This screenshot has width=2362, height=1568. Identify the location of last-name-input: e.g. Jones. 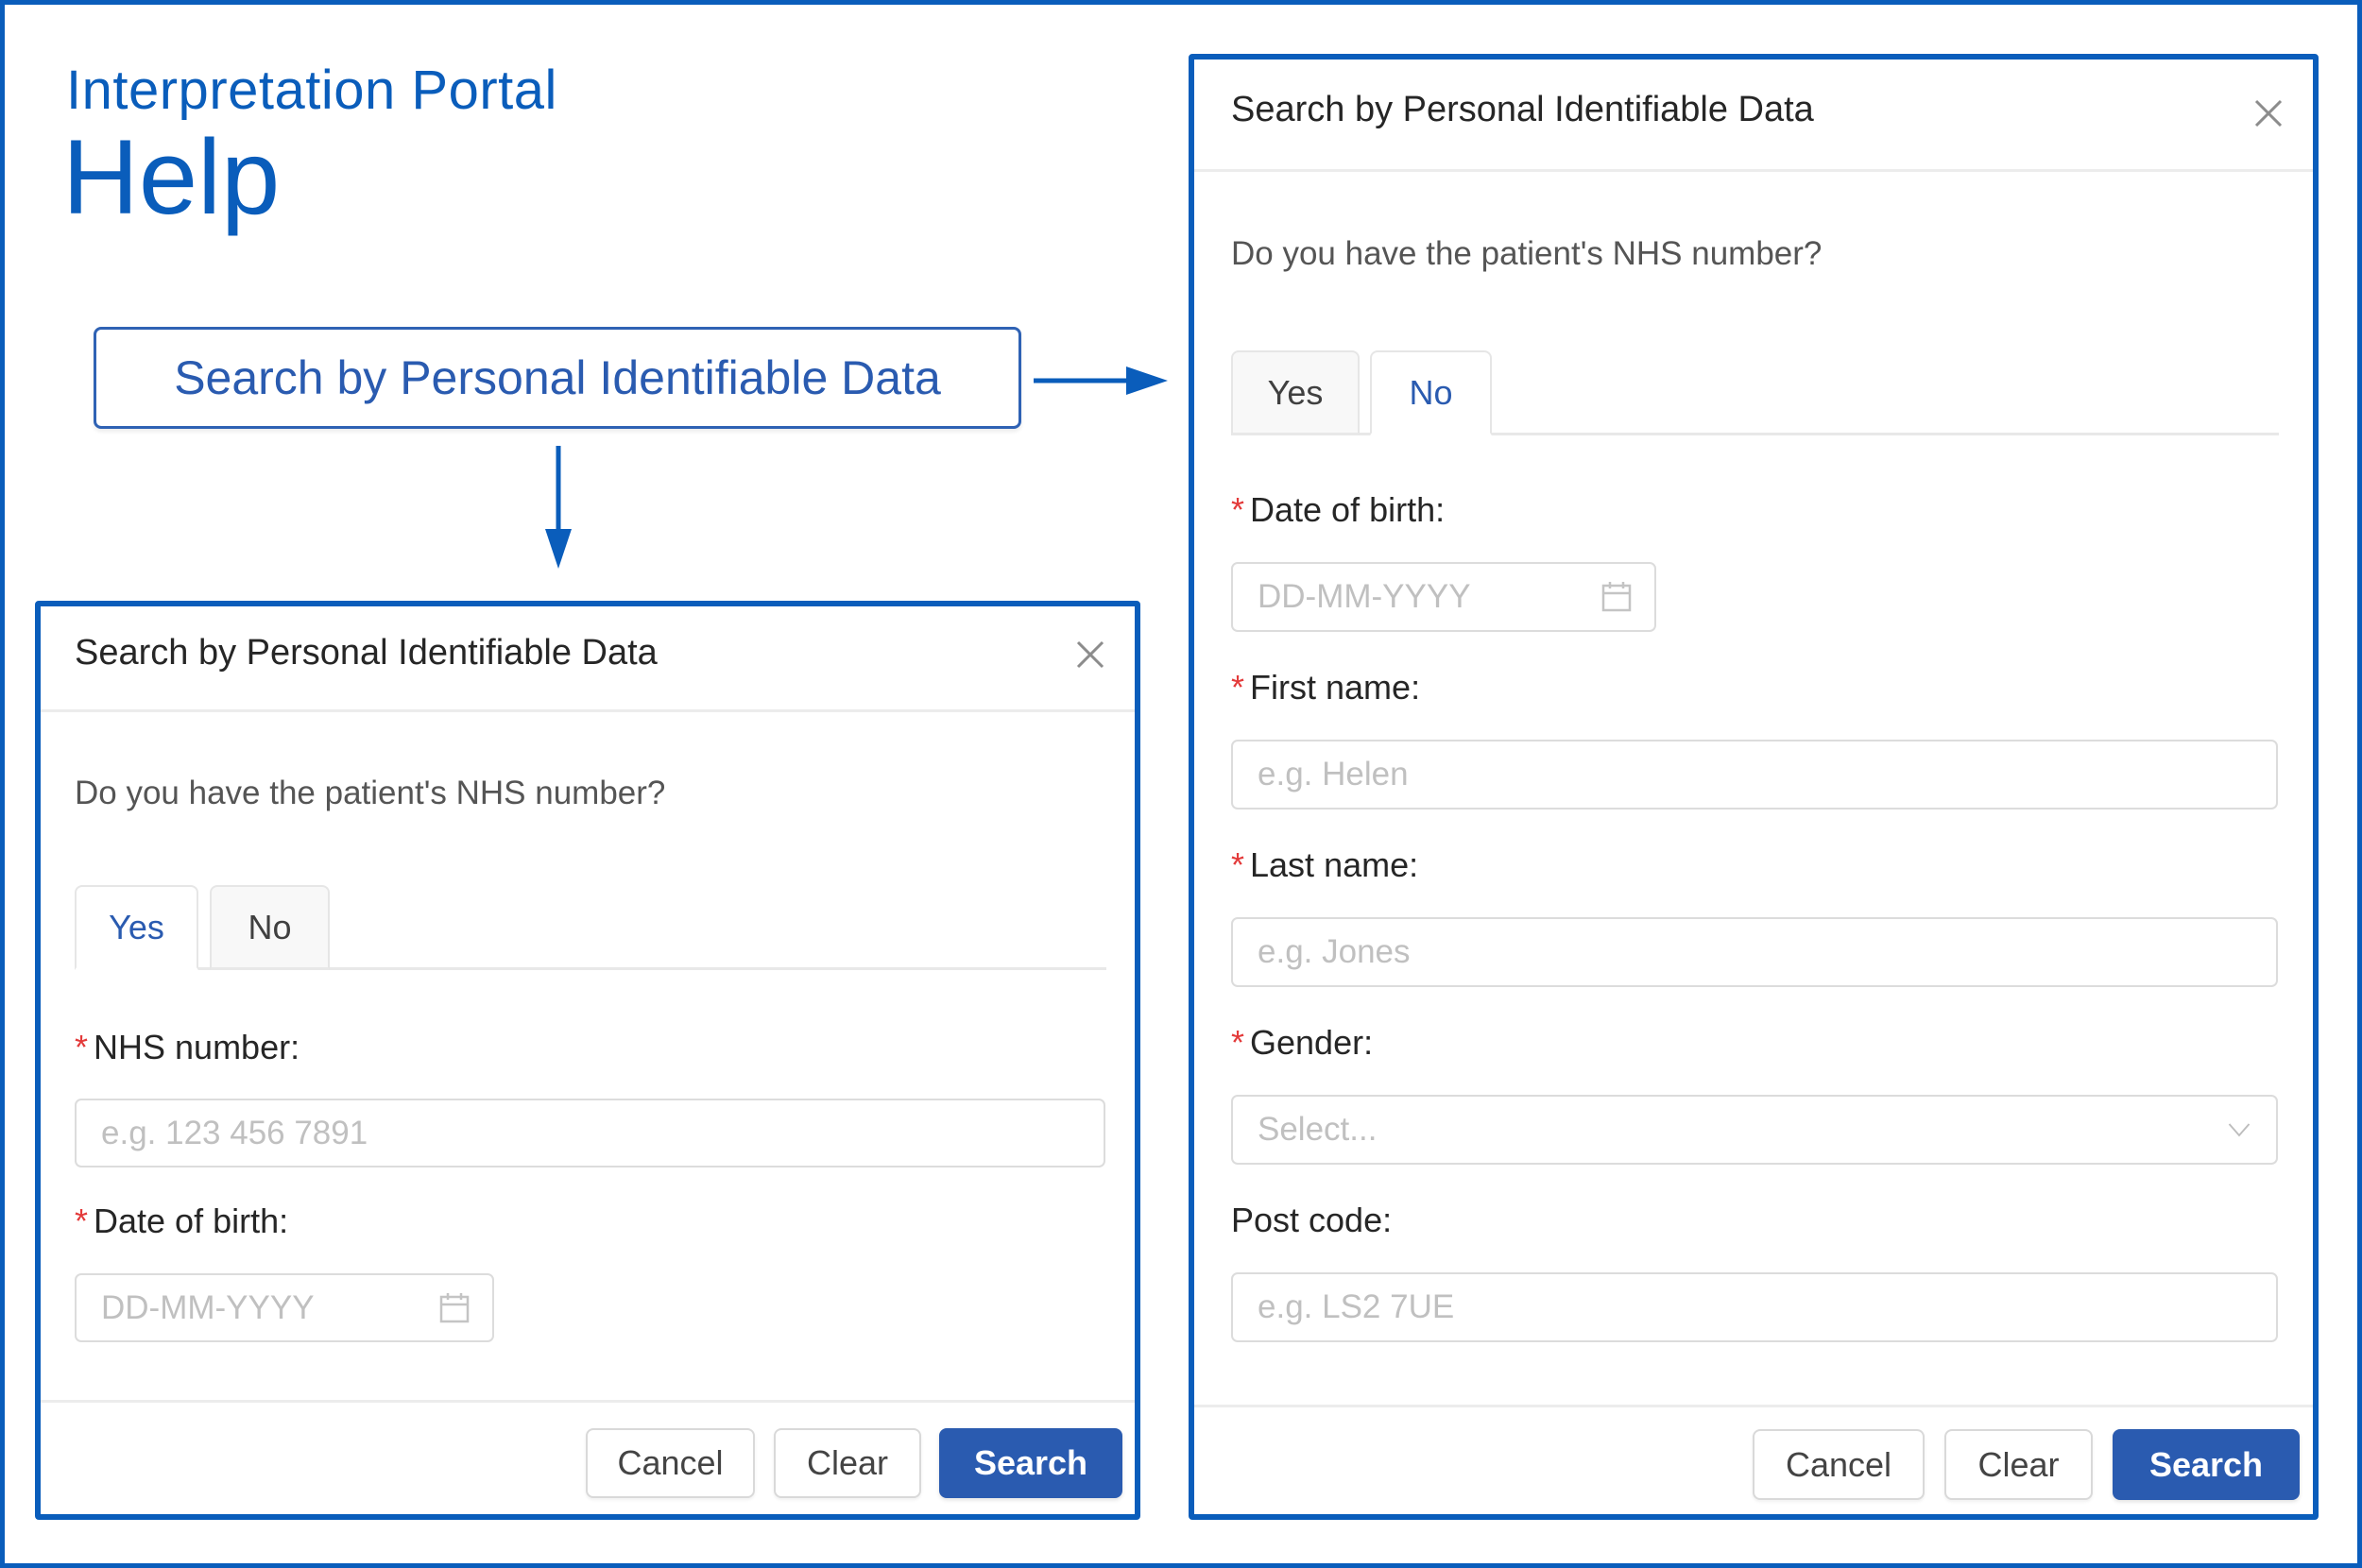
(1755, 952).